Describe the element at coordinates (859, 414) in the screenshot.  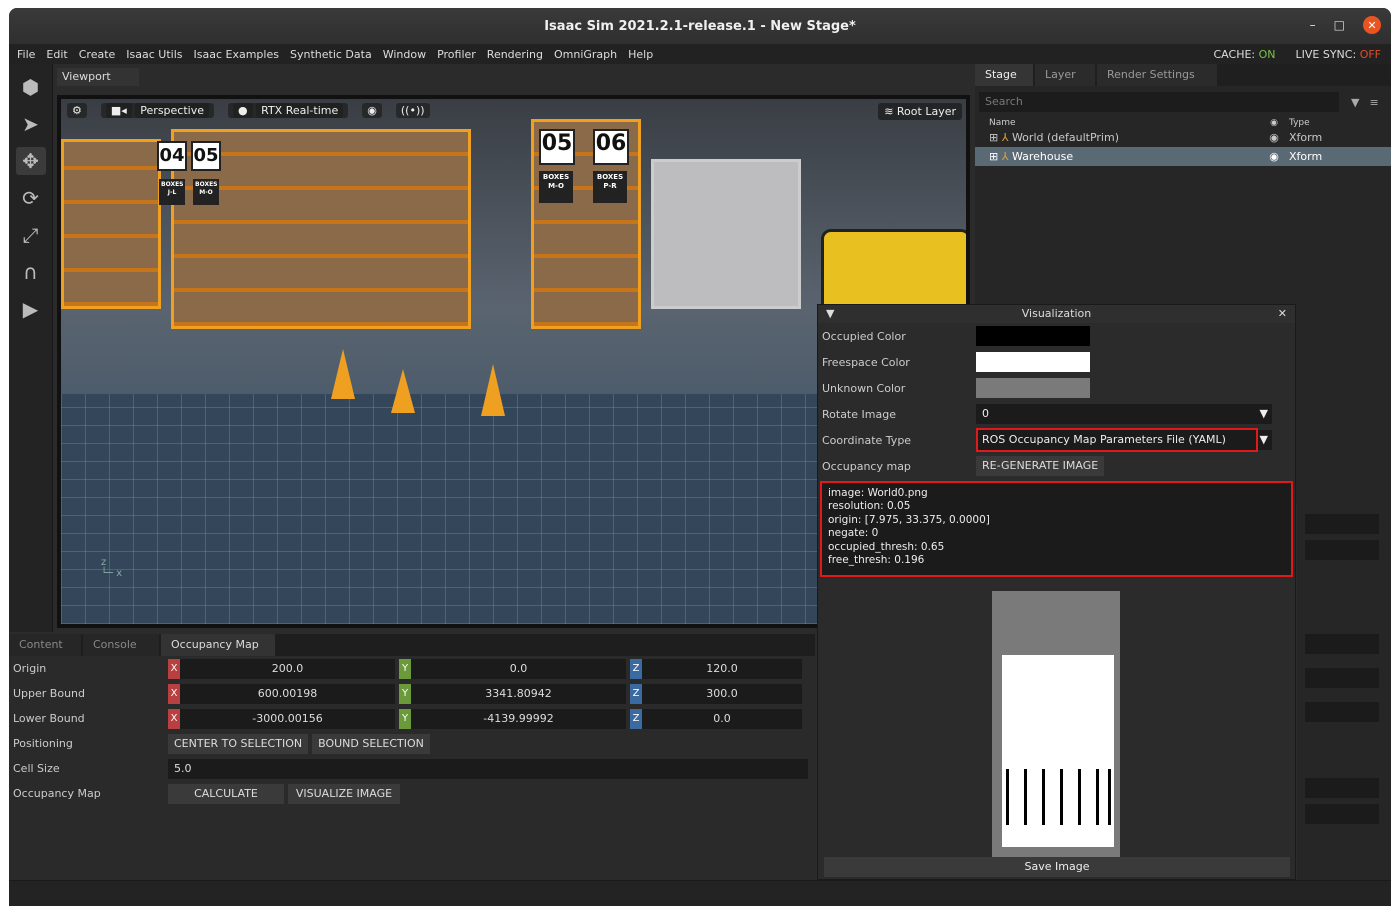
I see `rotate-image-label: Rotate Image` at that location.